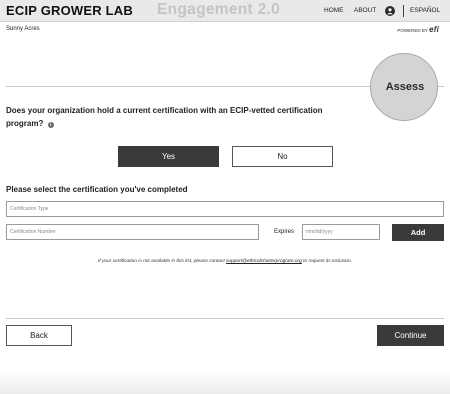  What do you see at coordinates (341, 232) in the screenshot?
I see `expiry-date-input` at bounding box center [341, 232].